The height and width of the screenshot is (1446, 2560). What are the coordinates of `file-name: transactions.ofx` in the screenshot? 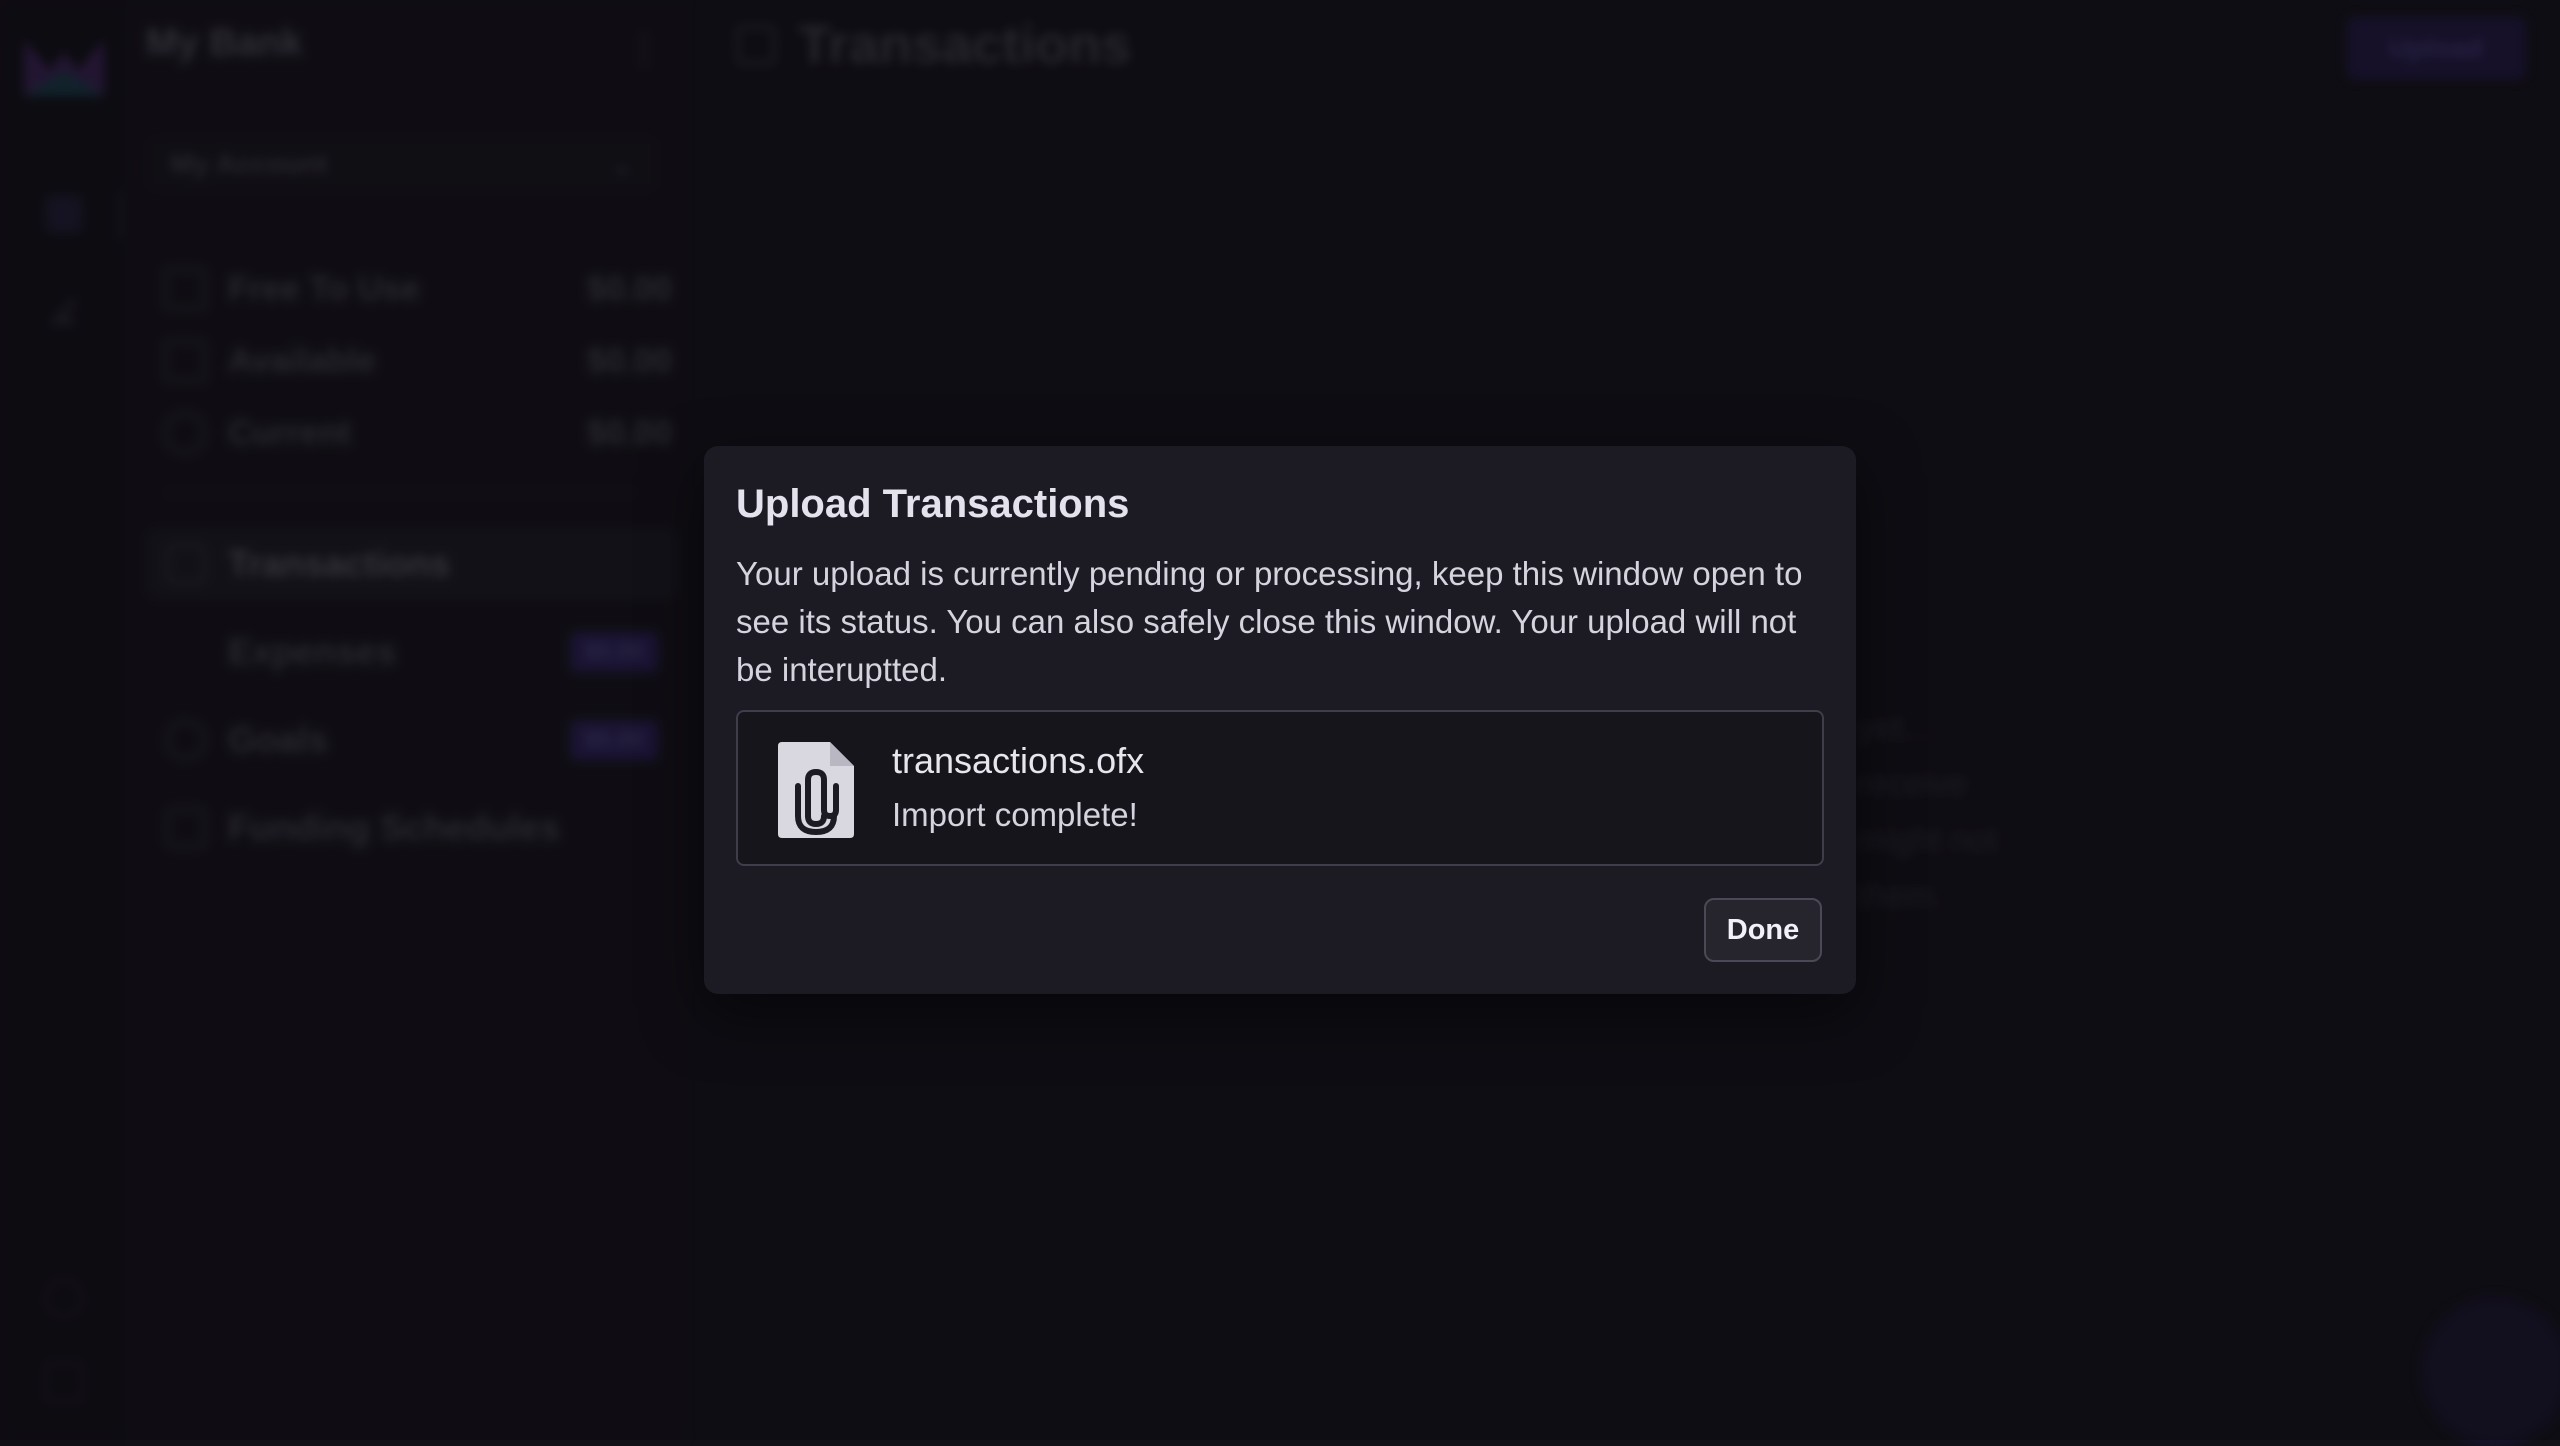 It's located at (1018, 761).